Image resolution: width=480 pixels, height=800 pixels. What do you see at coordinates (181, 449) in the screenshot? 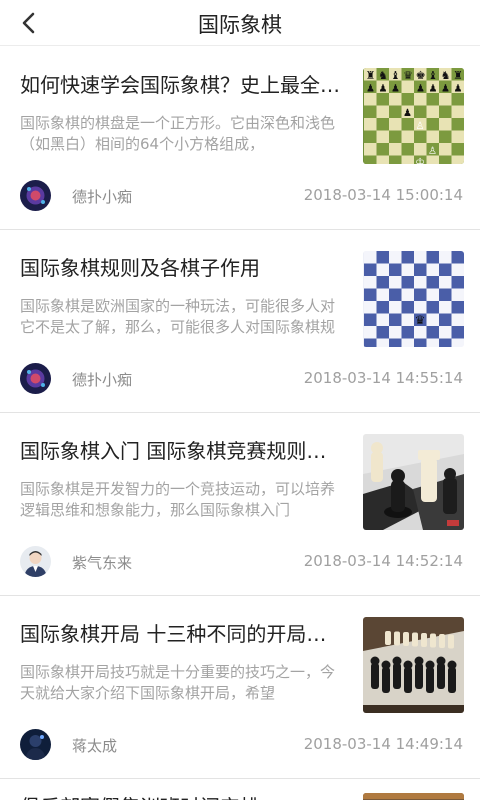
I see `article-title: 国际象棋入门 国际象棋竞赛规则详解` at bounding box center [181, 449].